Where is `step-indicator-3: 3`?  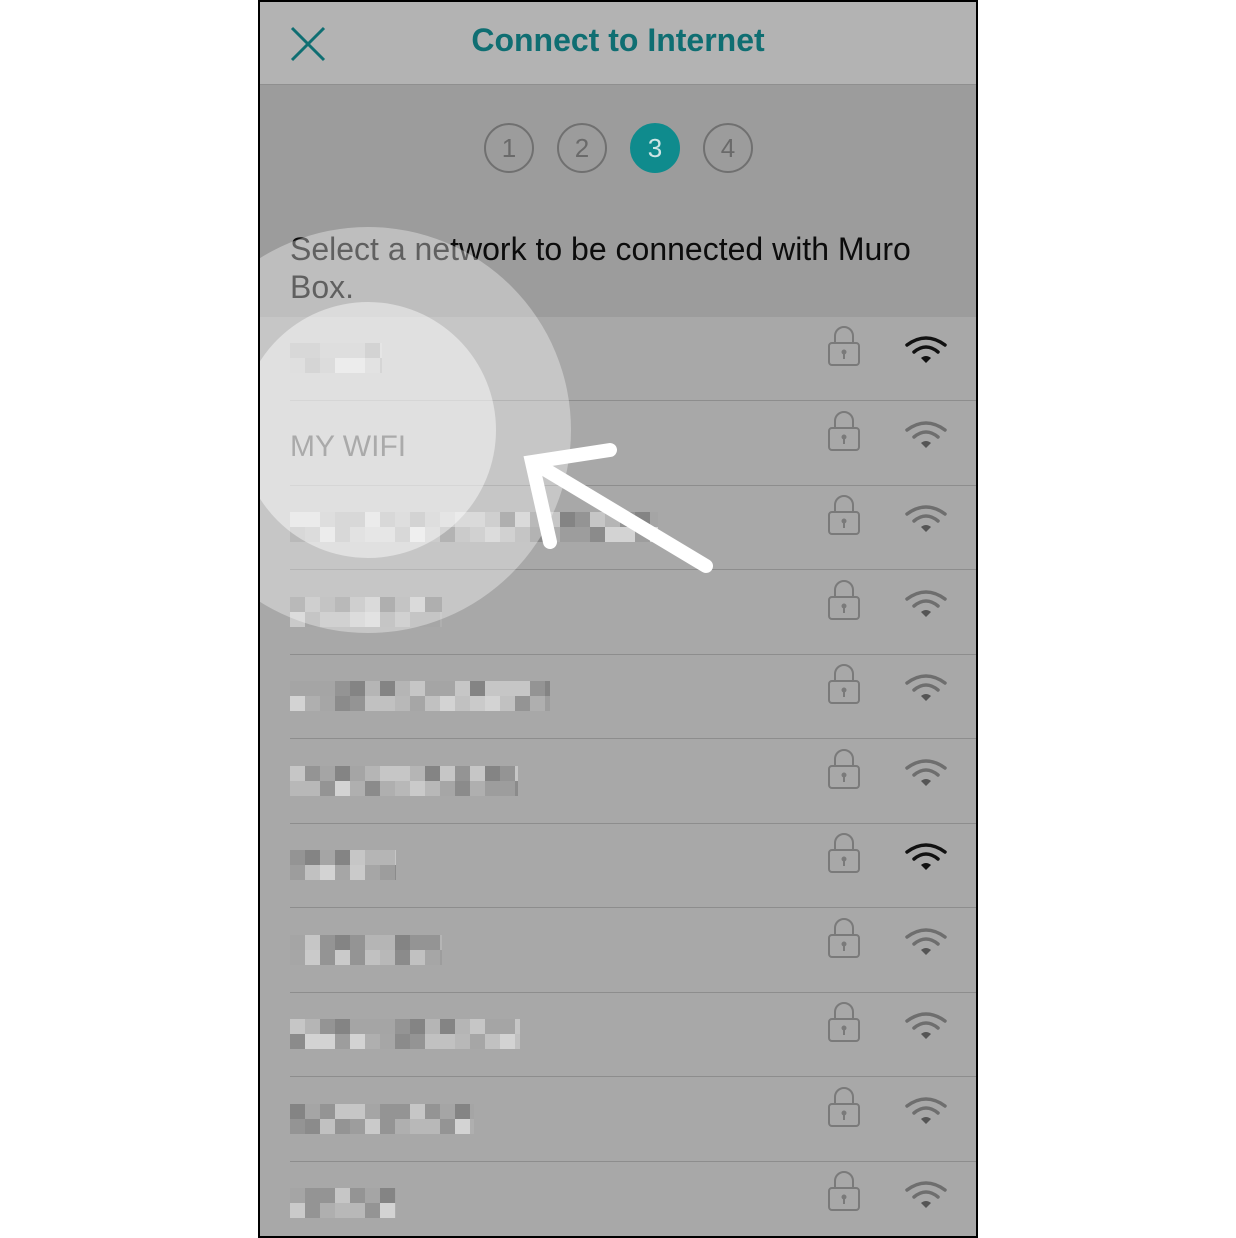 step-indicator-3: 3 is located at coordinates (655, 148).